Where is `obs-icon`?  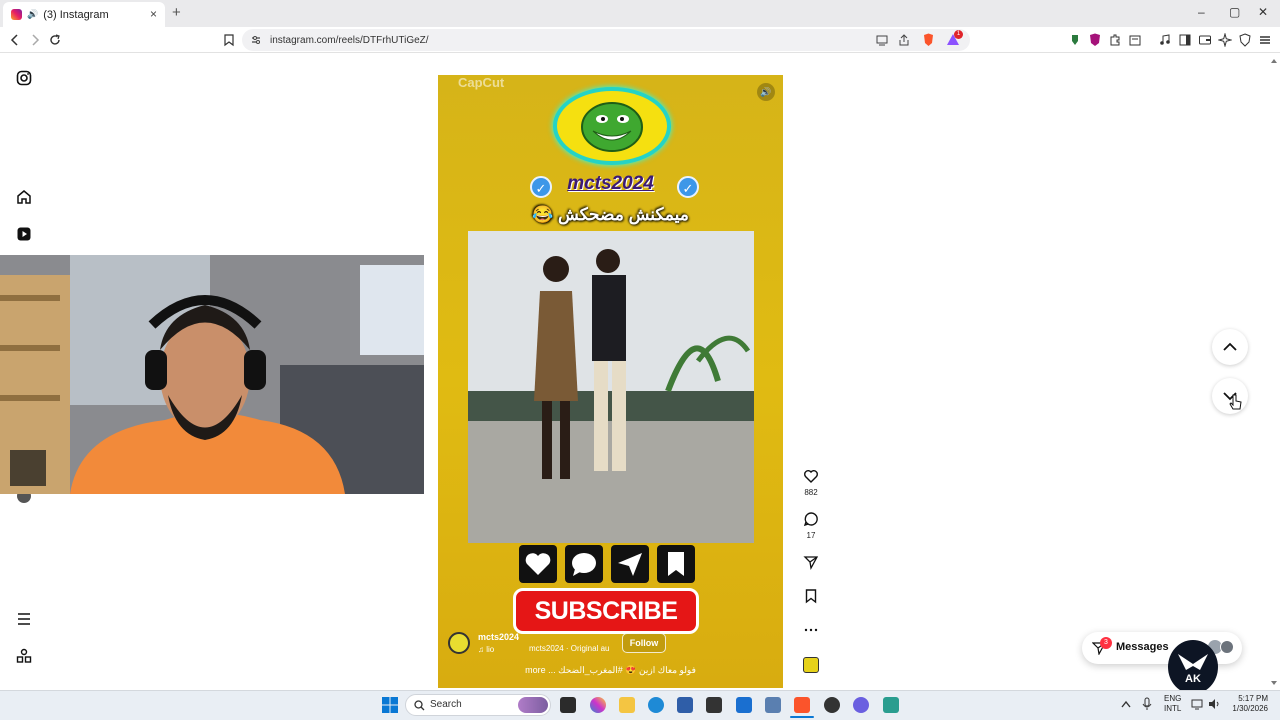 obs-icon is located at coordinates (832, 705).